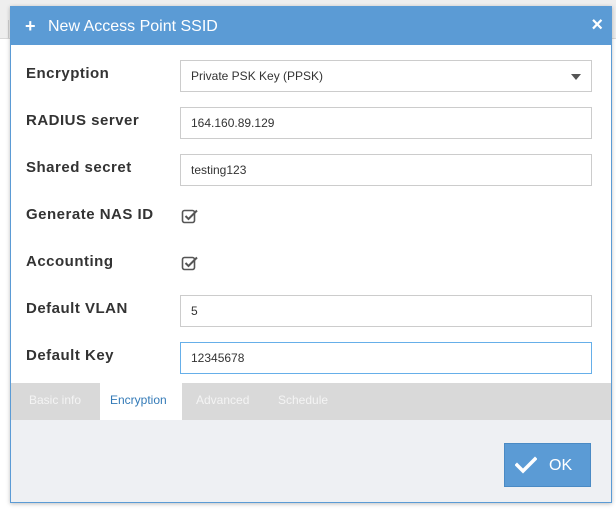  Describe the element at coordinates (30, 26) in the screenshot. I see `plus-icon: +` at that location.